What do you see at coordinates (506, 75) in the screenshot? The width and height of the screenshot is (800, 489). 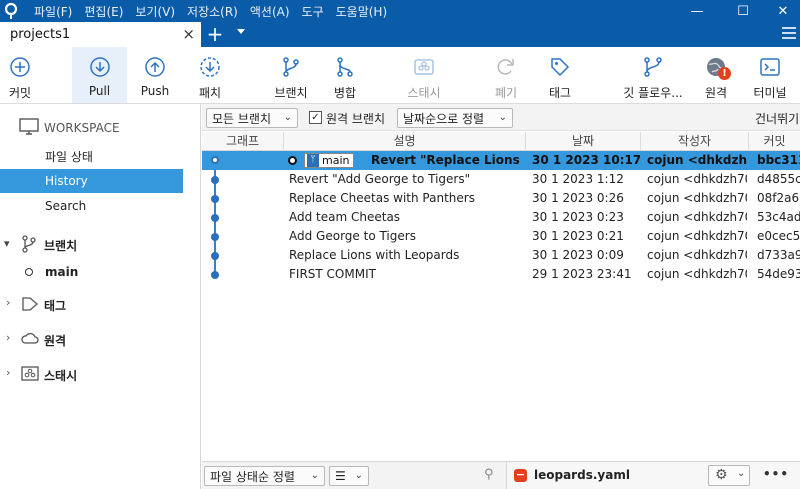 I see `discard-button: 폐기` at bounding box center [506, 75].